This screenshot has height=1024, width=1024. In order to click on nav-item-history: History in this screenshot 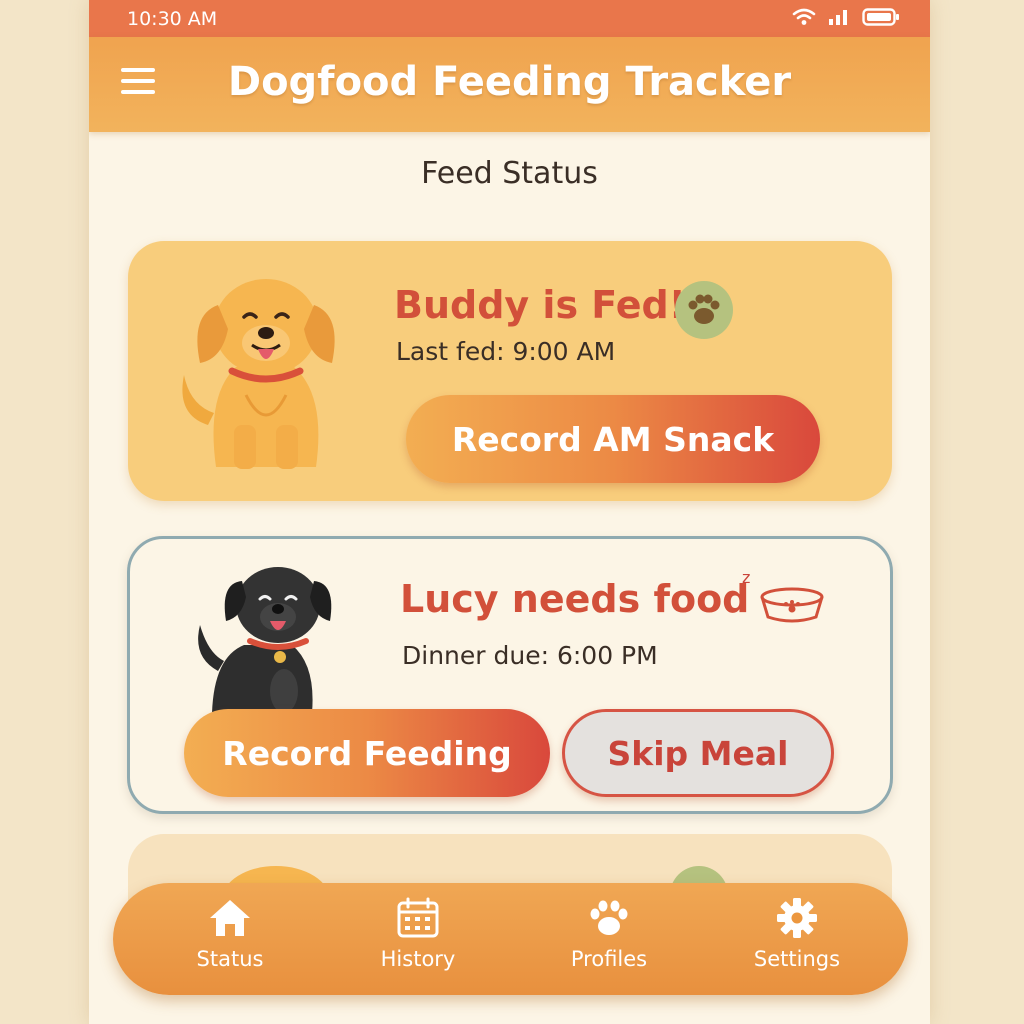, I will do `click(418, 934)`.